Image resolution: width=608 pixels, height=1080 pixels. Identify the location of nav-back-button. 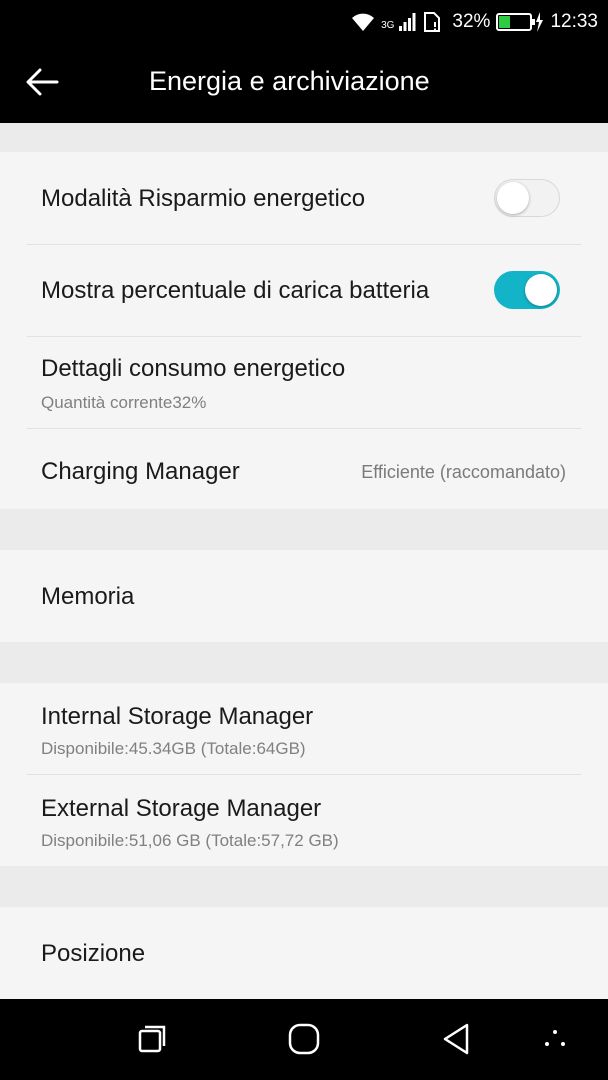
(456, 1039).